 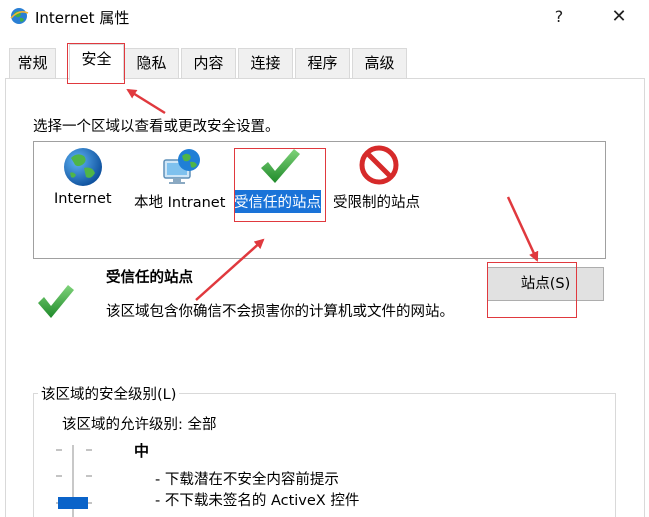 I want to click on trusted-checkmark-icon-large, so click(x=56, y=302).